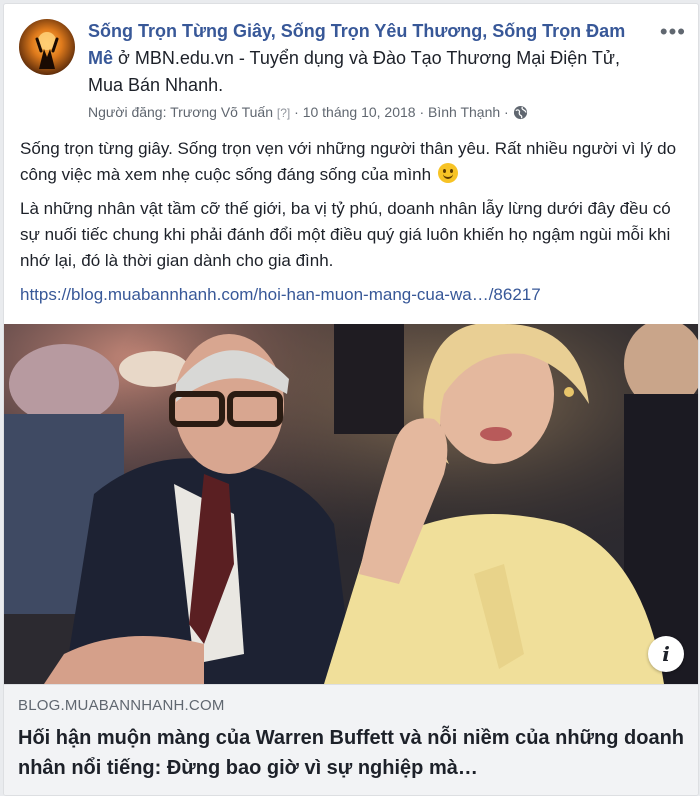 The width and height of the screenshot is (700, 796). What do you see at coordinates (464, 112) in the screenshot?
I see `post-place-link: Bình Thạnh` at bounding box center [464, 112].